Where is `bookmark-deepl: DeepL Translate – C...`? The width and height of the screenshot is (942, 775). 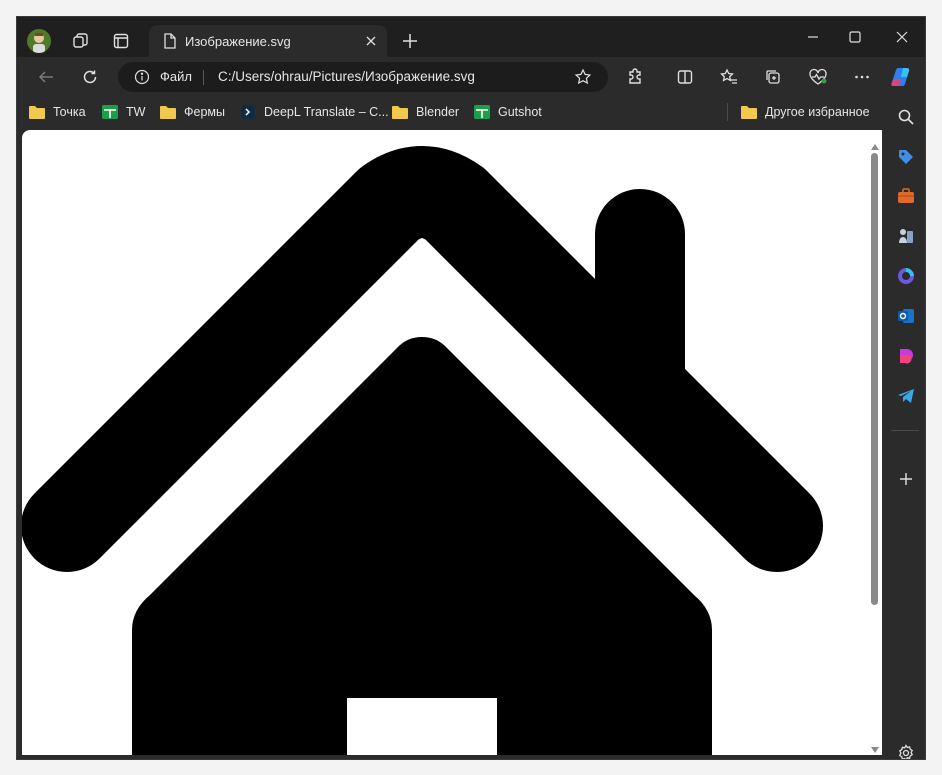 bookmark-deepl: DeepL Translate – C... is located at coordinates (314, 112).